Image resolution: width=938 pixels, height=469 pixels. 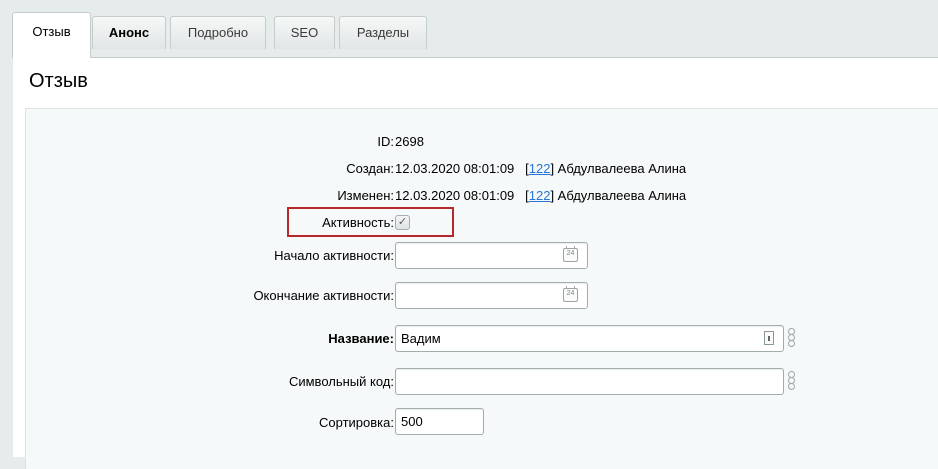 I want to click on created-date: 12.03.2020 08:01:09, so click(x=455, y=168).